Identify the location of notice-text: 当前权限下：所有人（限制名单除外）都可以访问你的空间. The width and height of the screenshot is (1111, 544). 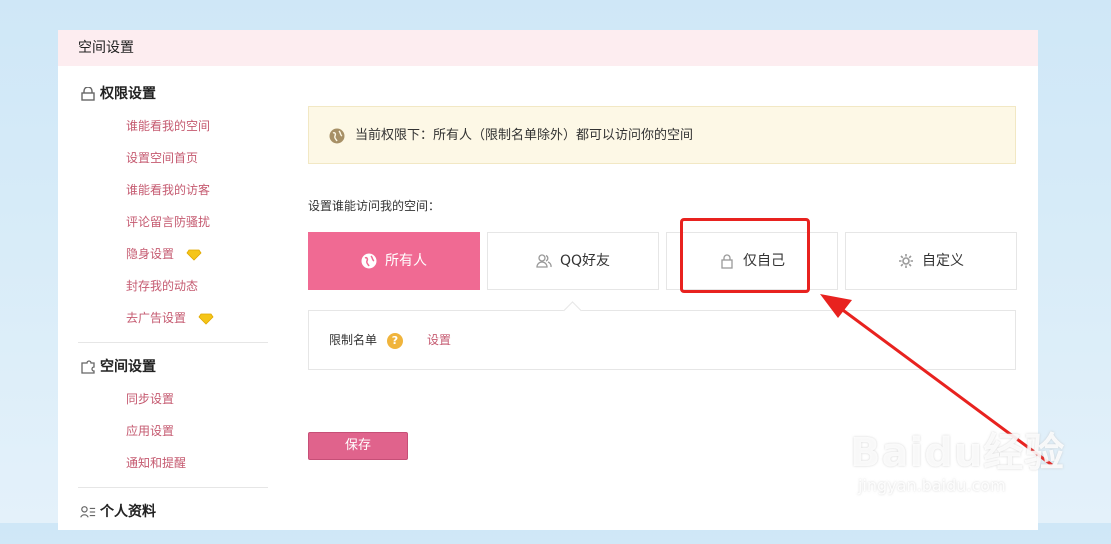
(524, 135).